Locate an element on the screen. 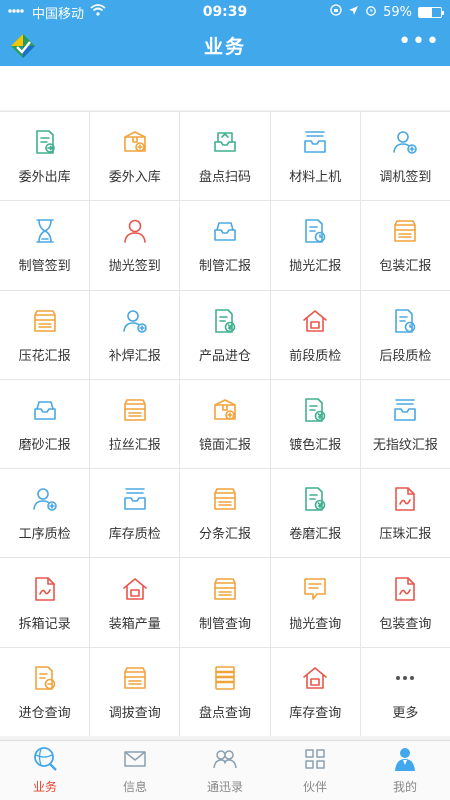  grid-item: 材料上机 is located at coordinates (315, 156).